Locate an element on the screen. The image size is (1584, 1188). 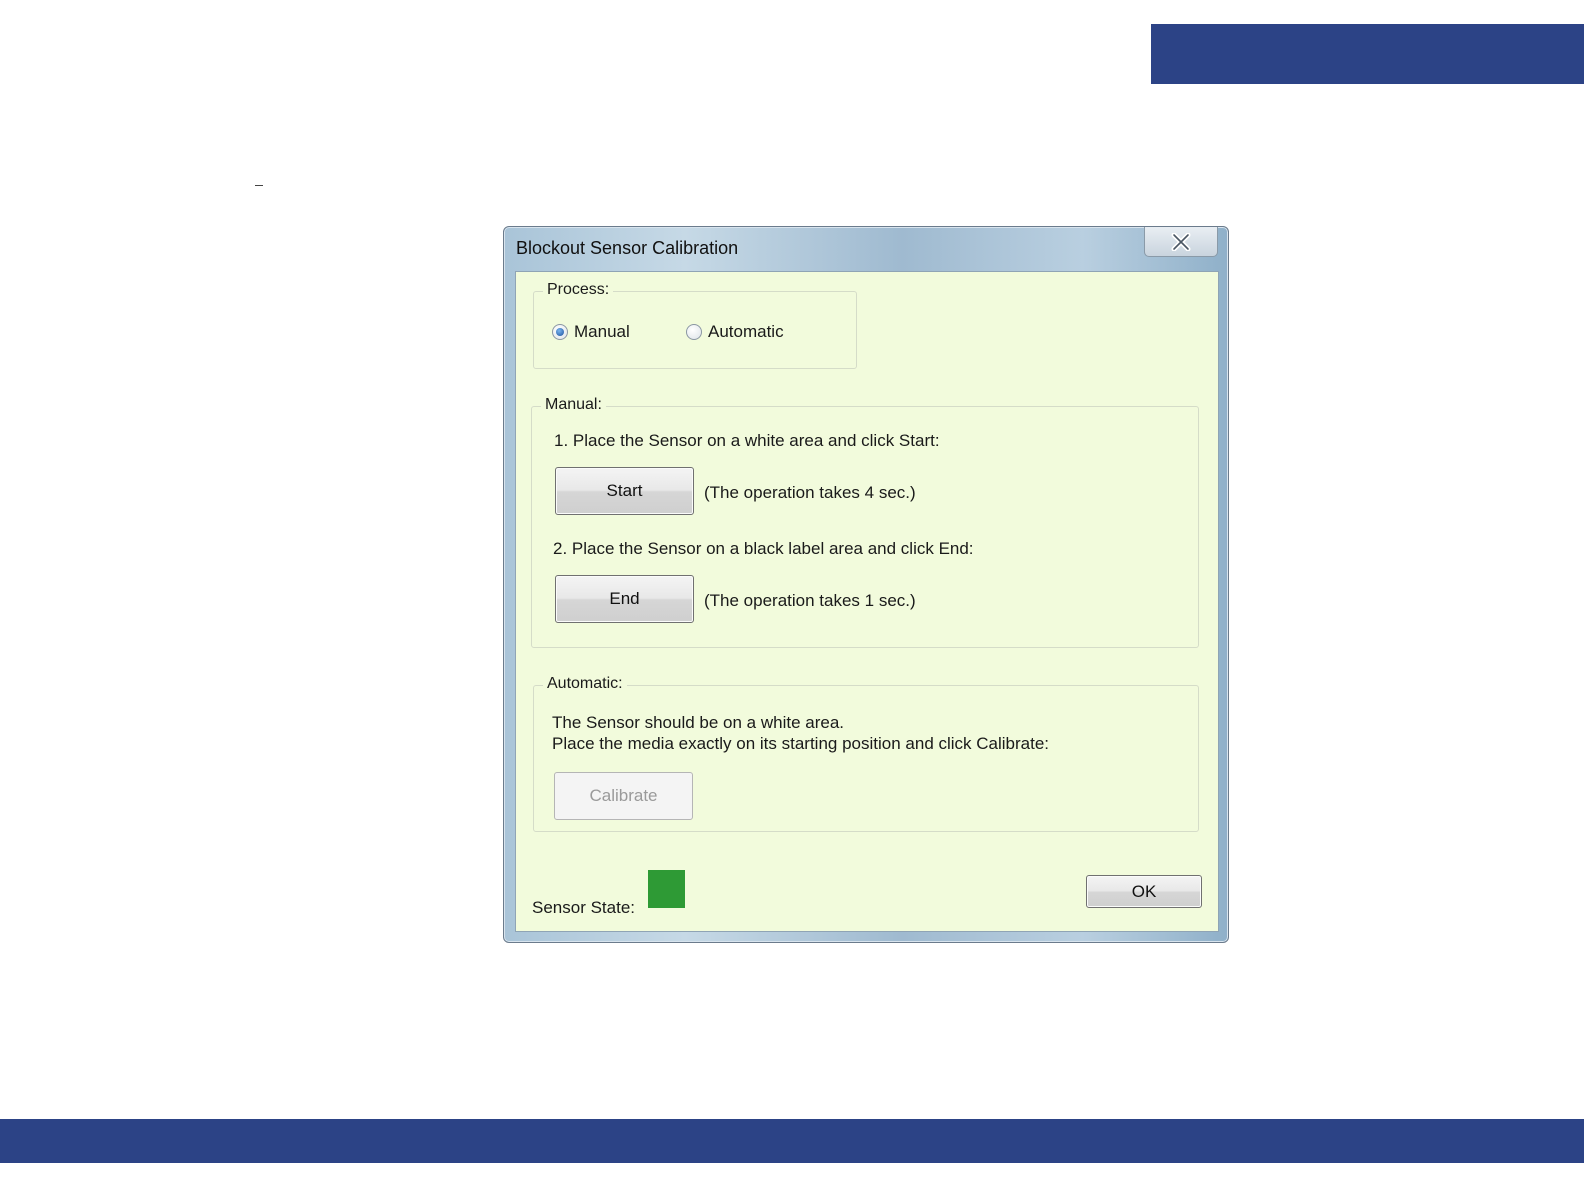
calibrate-button: Calibrate is located at coordinates (623, 796).